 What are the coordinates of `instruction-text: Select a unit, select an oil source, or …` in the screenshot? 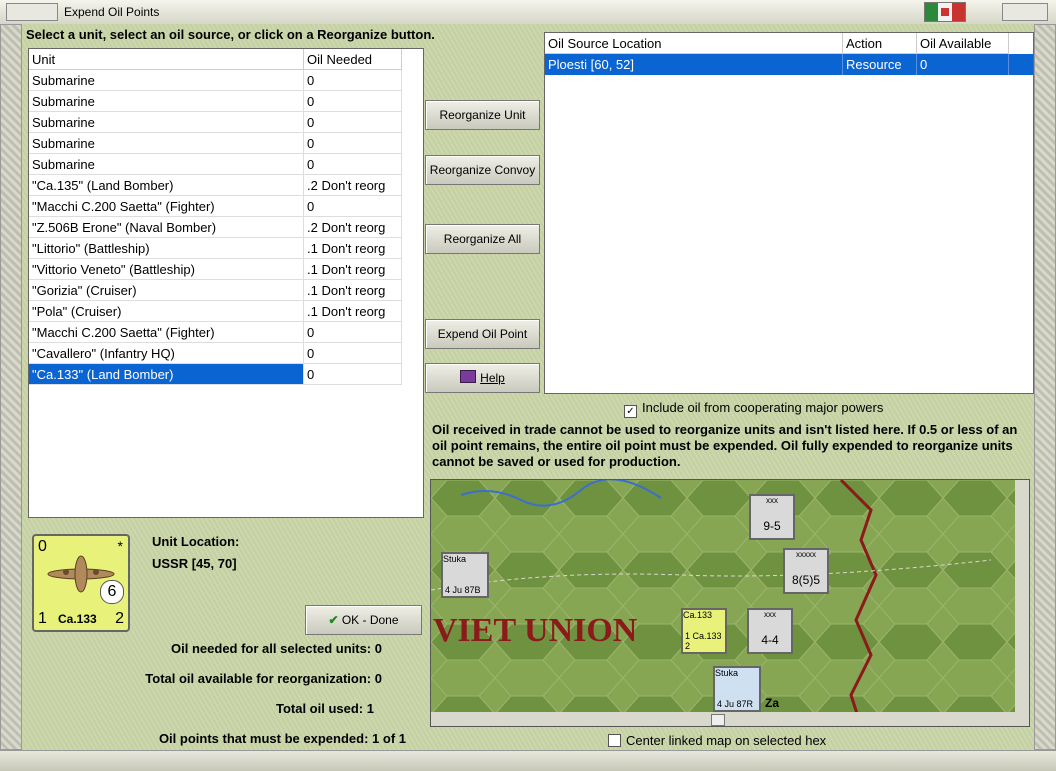 It's located at (230, 34).